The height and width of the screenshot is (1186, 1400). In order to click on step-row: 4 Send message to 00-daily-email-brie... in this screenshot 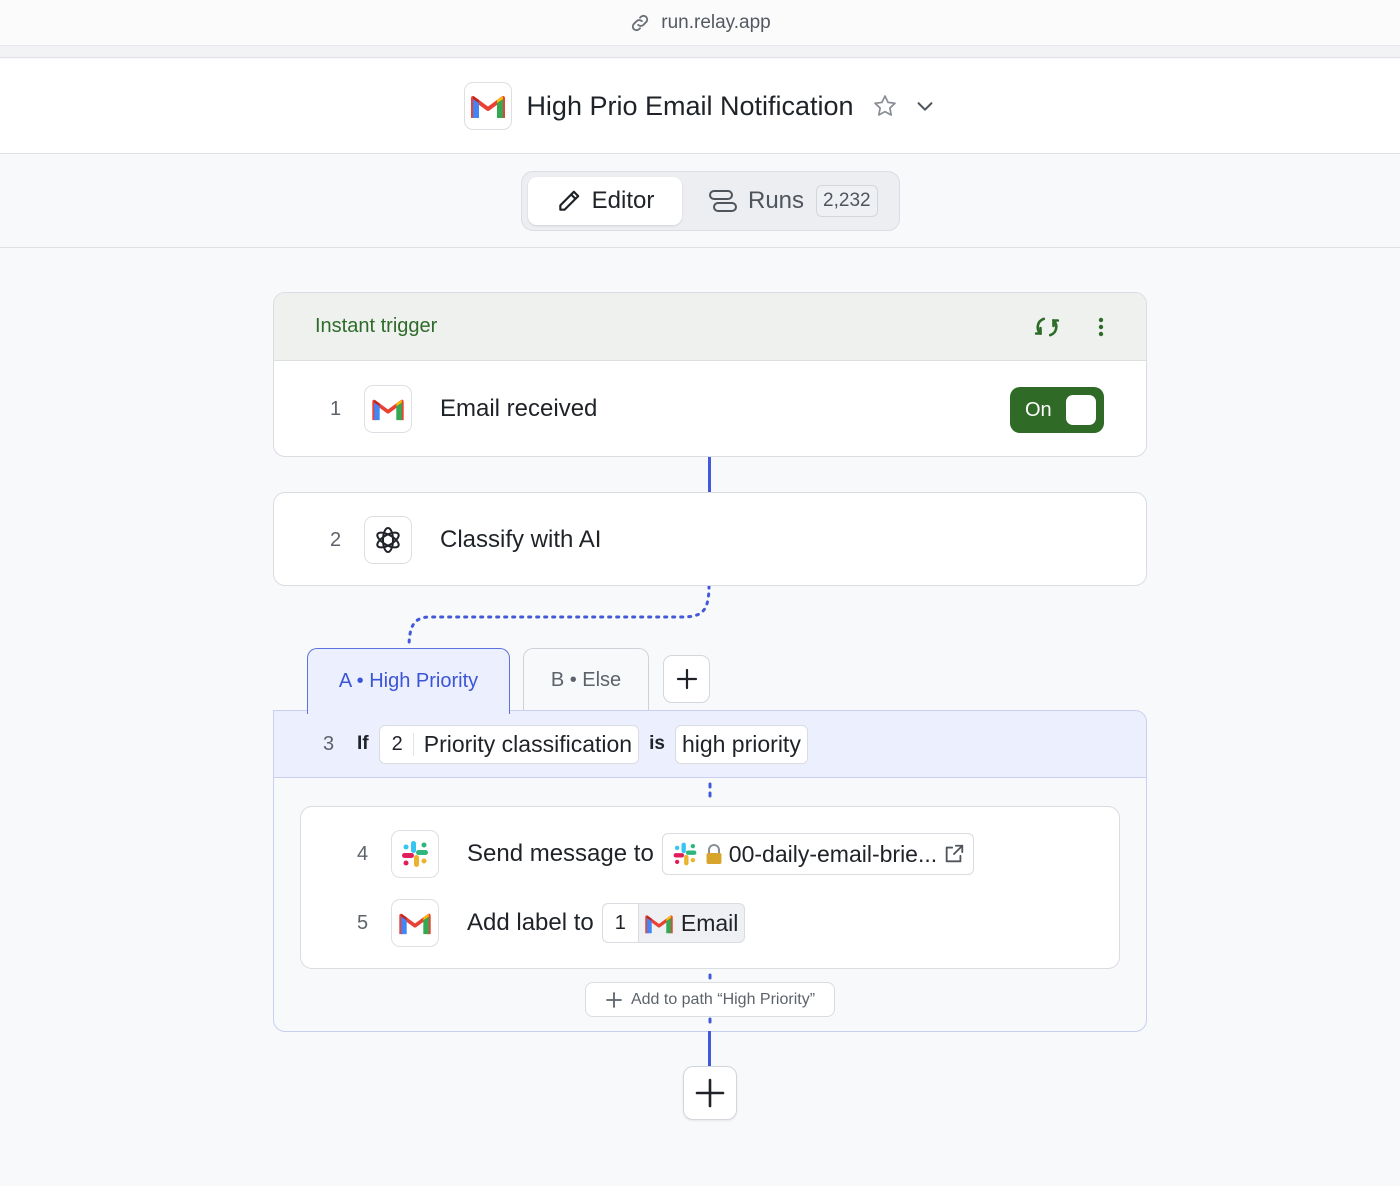, I will do `click(666, 854)`.